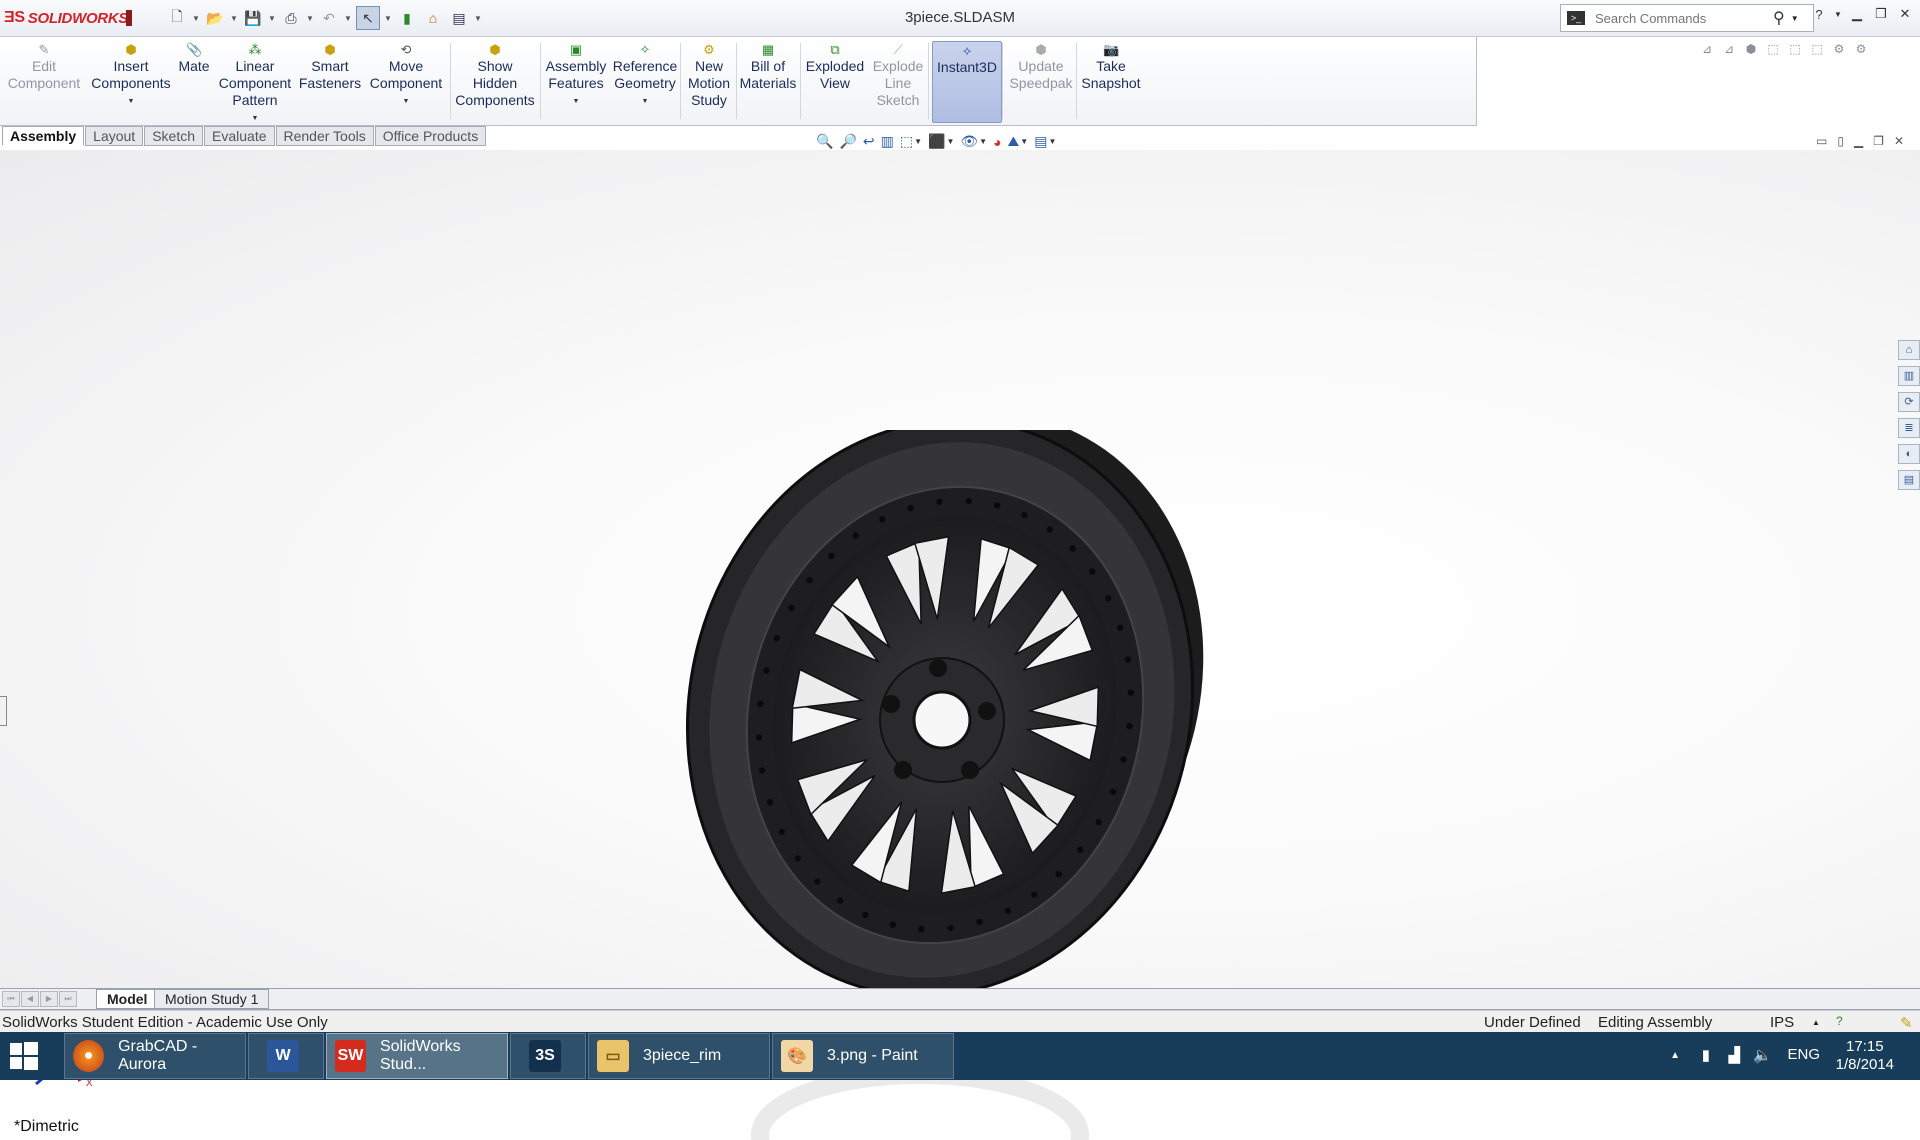 The height and width of the screenshot is (1140, 1920). Describe the element at coordinates (1014, 141) in the screenshot. I see `apply-scene-icon: ⛰` at that location.